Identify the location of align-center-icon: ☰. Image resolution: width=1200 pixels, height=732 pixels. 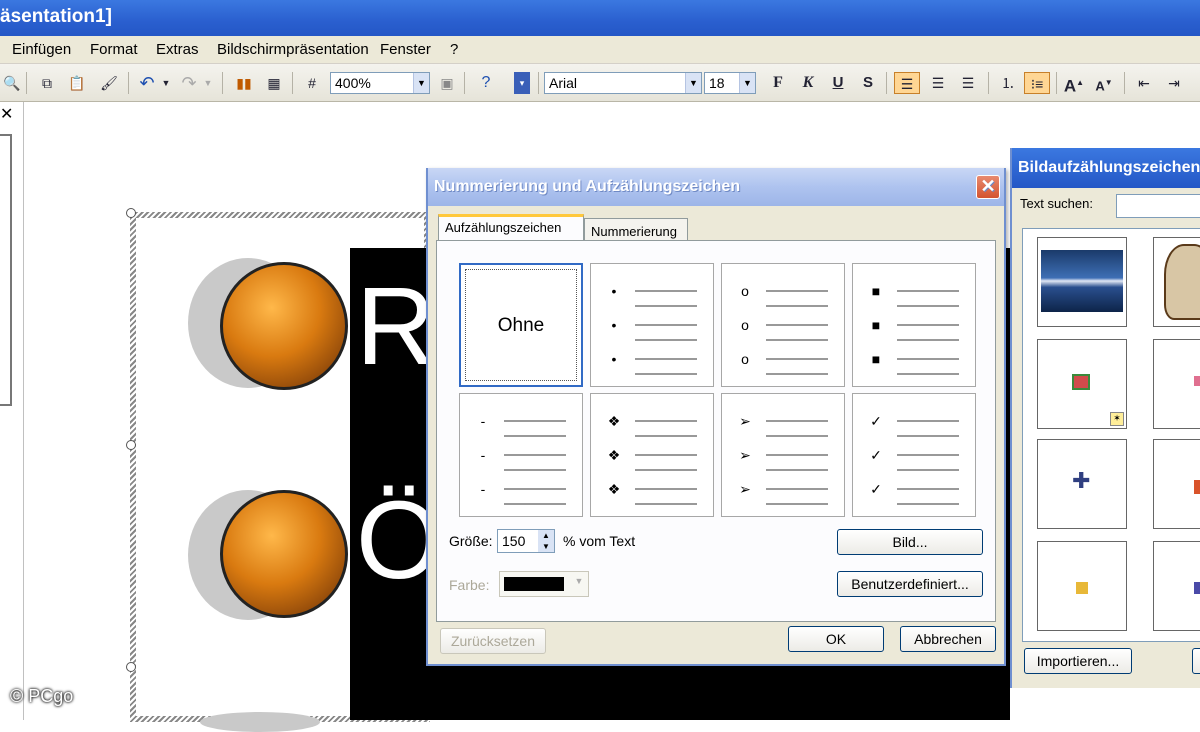
(938, 83).